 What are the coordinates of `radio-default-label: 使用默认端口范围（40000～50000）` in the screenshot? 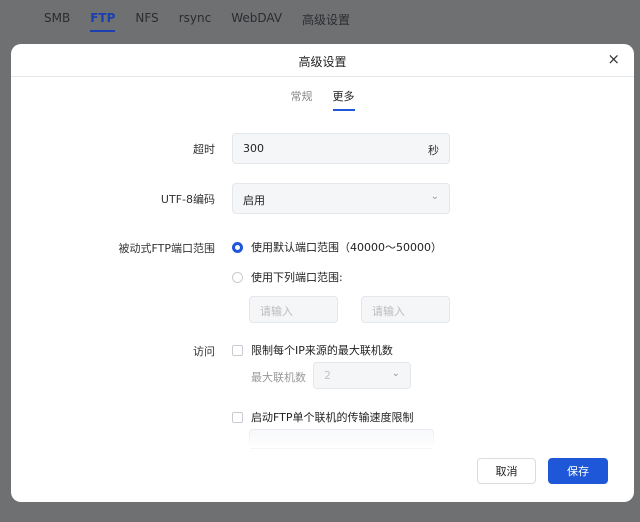 It's located at (346, 247).